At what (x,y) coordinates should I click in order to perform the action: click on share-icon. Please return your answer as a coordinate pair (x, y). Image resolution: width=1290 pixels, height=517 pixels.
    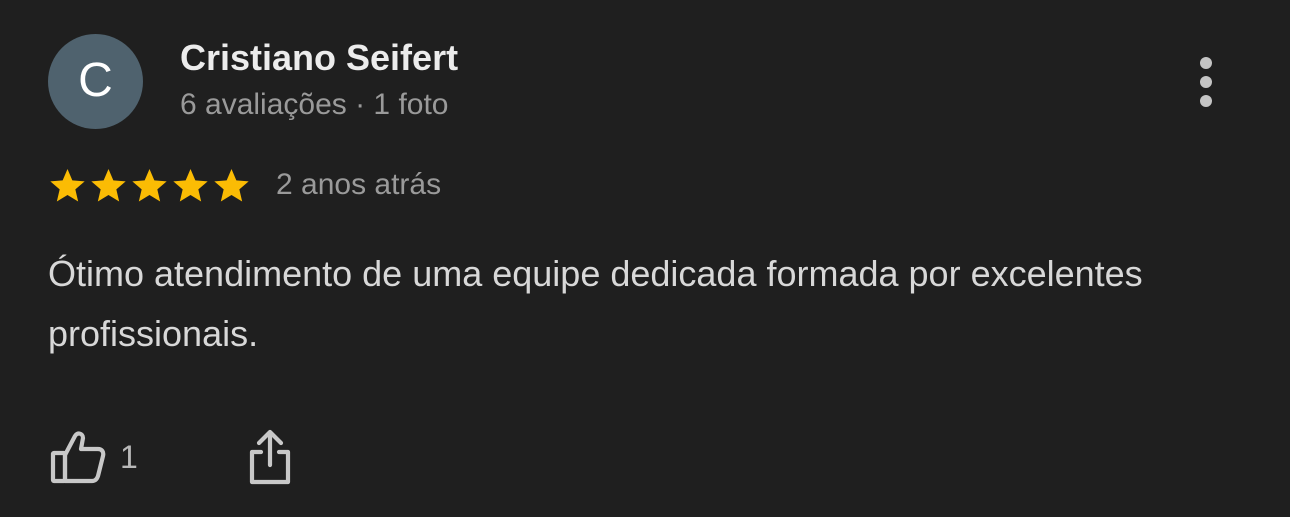
    Looking at the image, I should click on (270, 457).